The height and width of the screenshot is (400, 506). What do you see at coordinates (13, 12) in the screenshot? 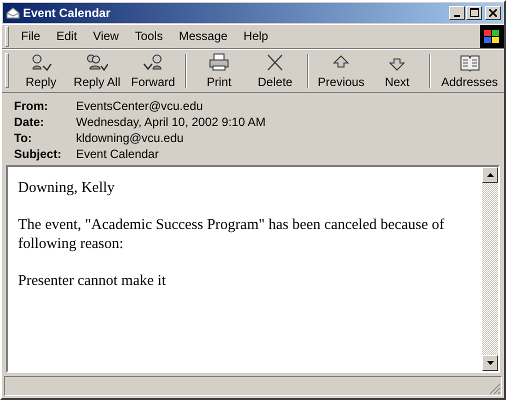
I see `envelope-icon` at bounding box center [13, 12].